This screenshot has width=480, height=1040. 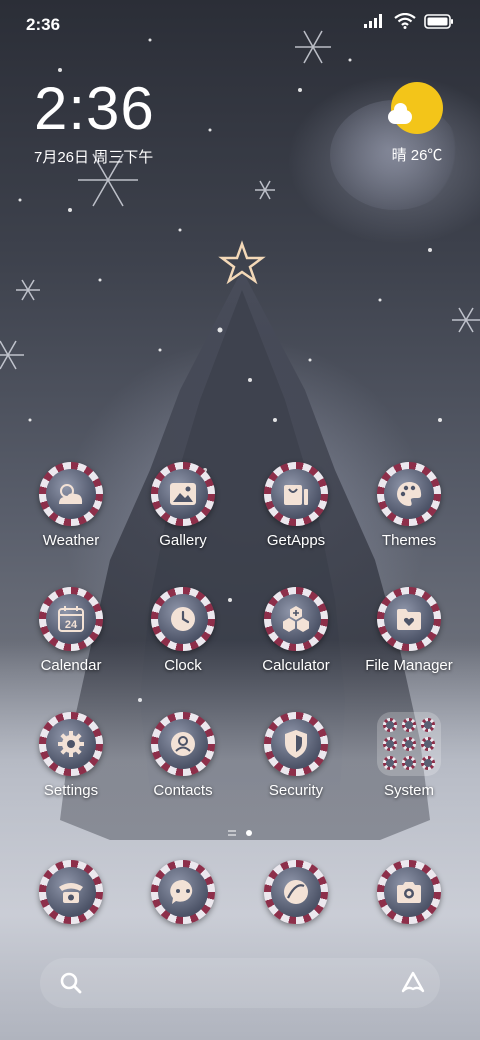 What do you see at coordinates (438, 21) in the screenshot?
I see `battery-icon` at bounding box center [438, 21].